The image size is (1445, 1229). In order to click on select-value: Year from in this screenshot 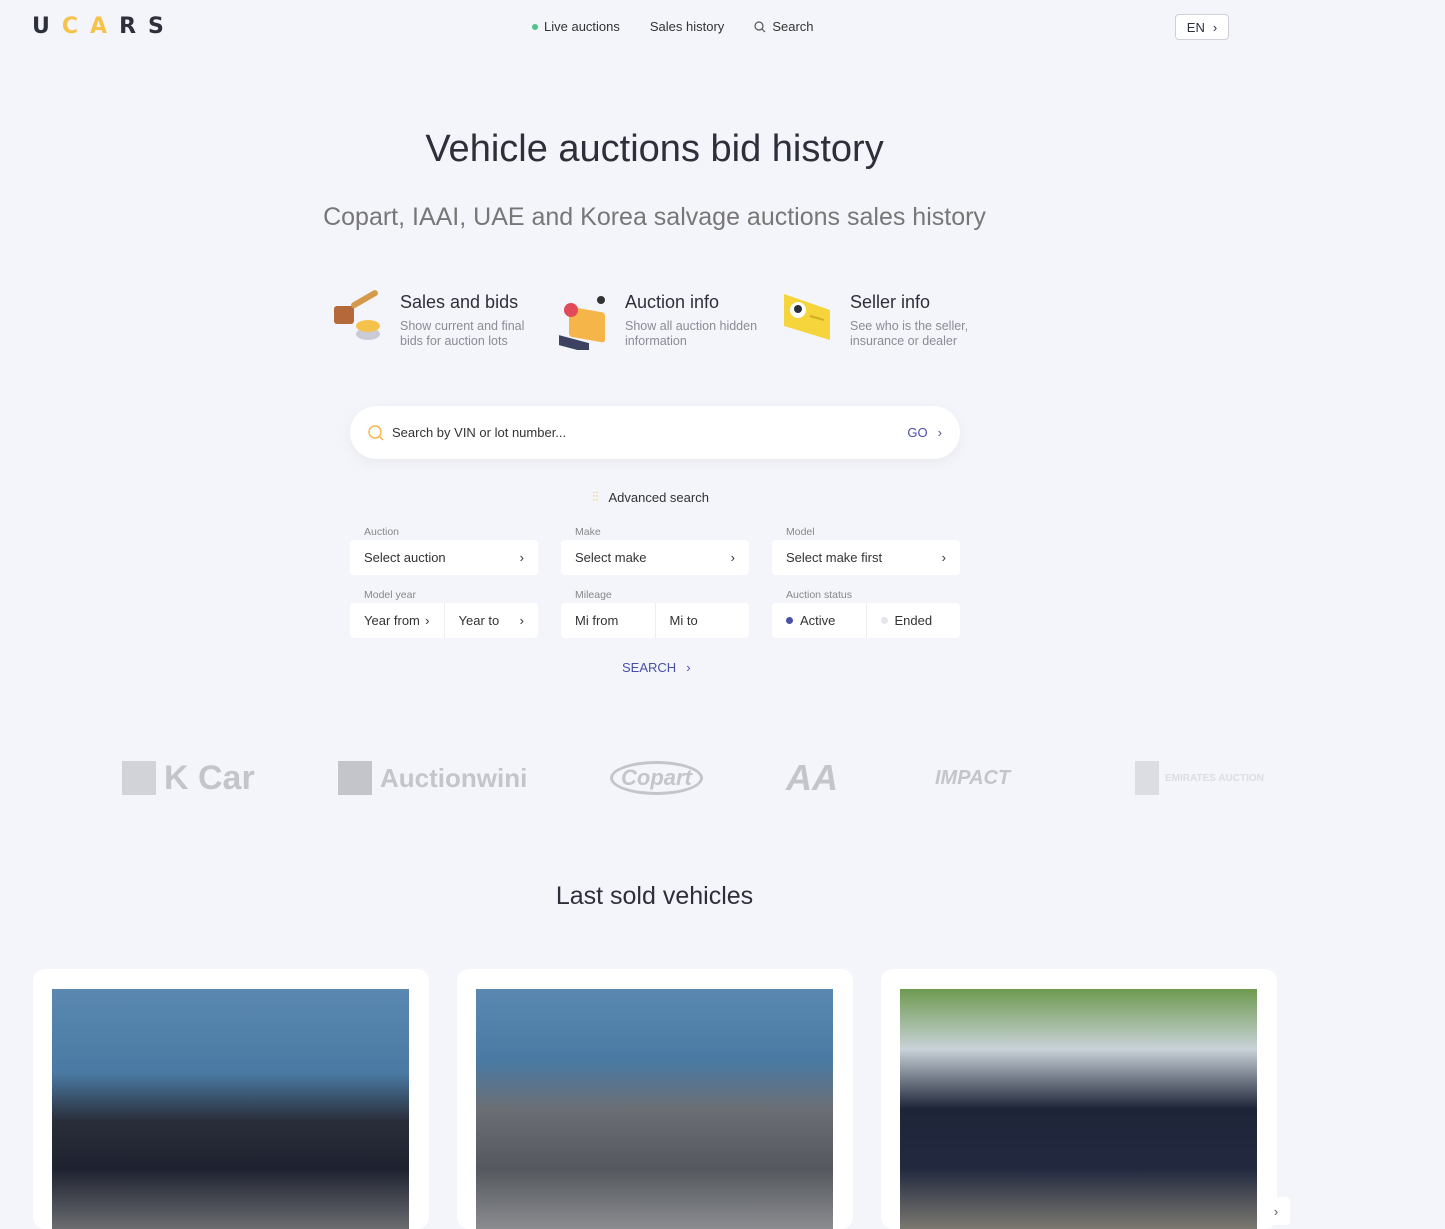, I will do `click(392, 620)`.